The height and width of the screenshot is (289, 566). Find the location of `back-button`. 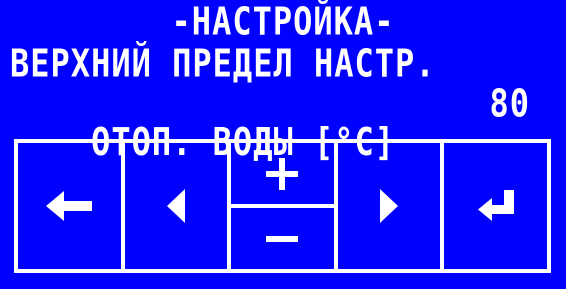

back-button is located at coordinates (71, 206).